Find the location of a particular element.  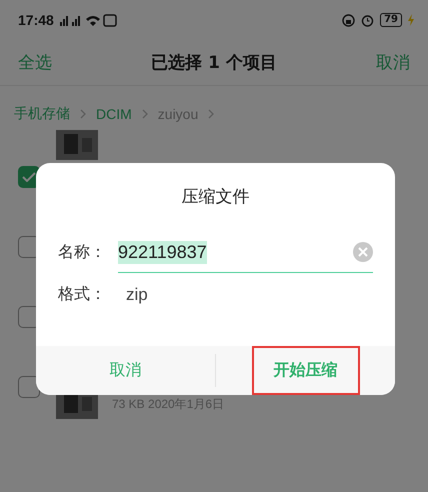

start-compress-button: 开始压缩 is located at coordinates (306, 370).